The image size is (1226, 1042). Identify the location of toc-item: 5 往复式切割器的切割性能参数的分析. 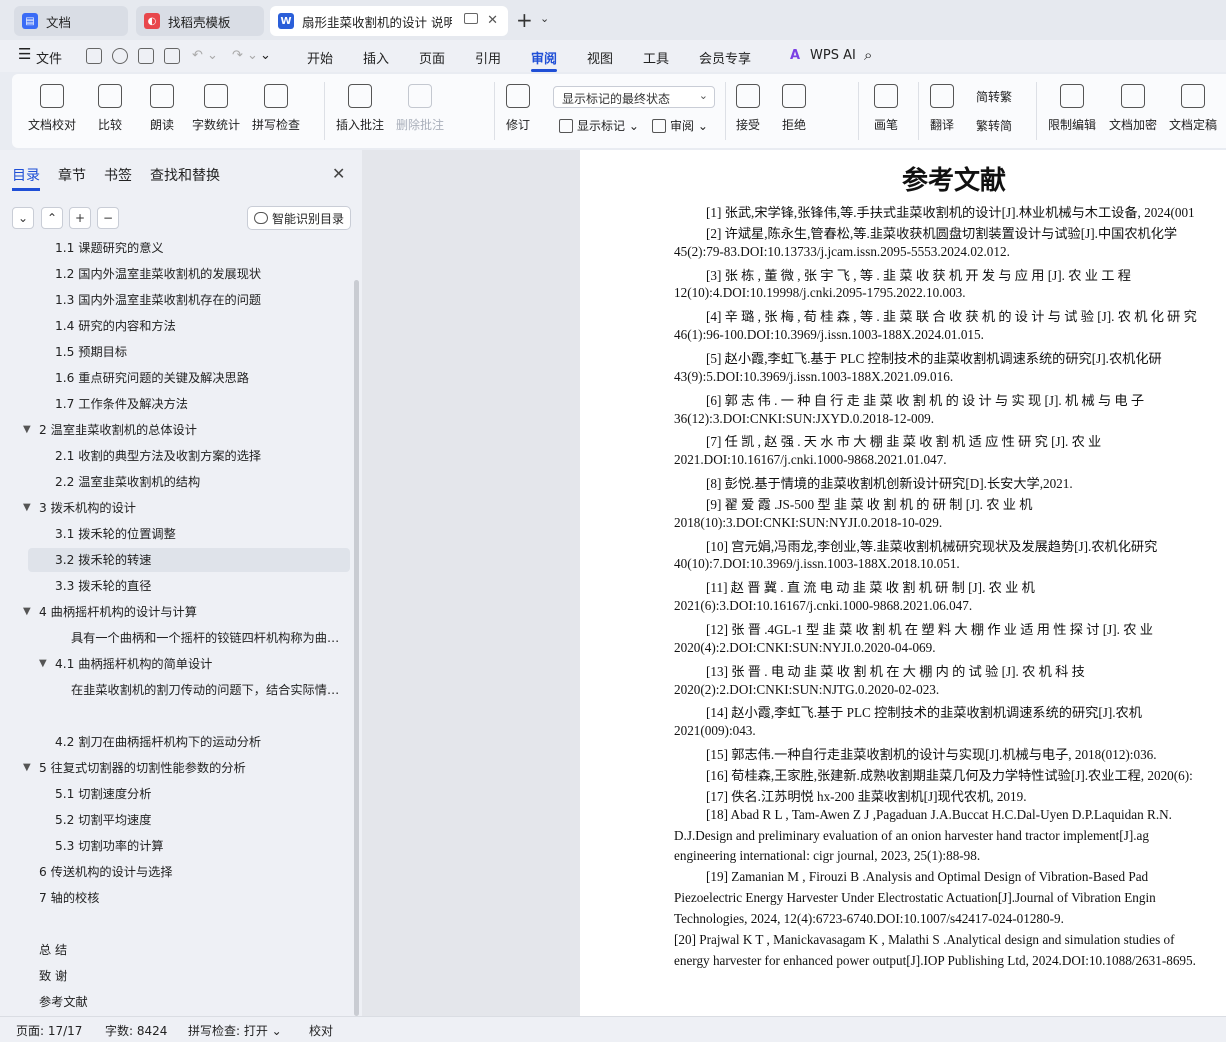
(189, 768).